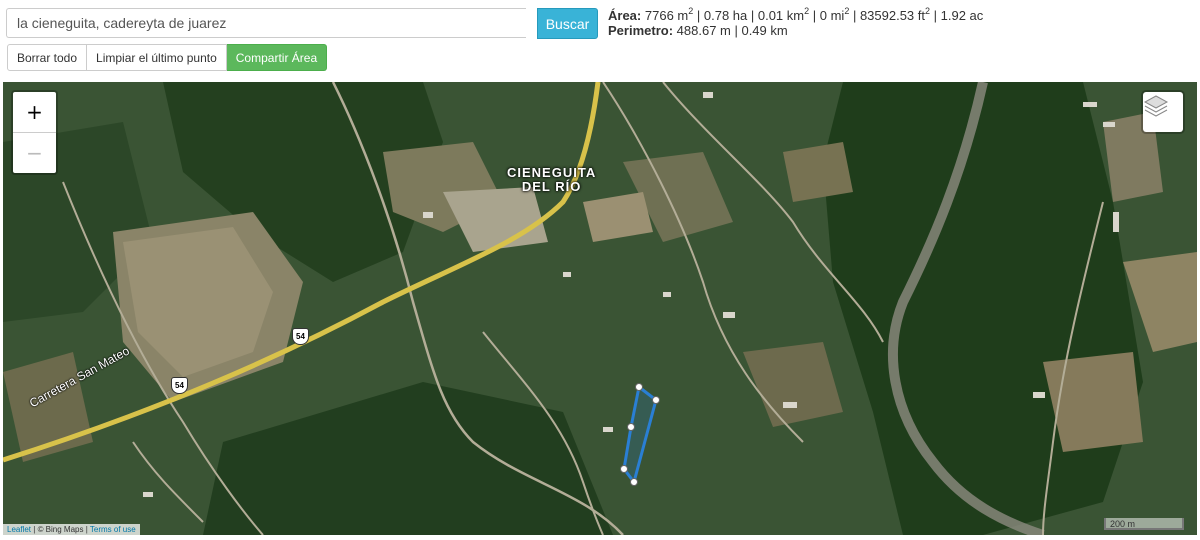  I want to click on perimeter-readout: Perimetro: 488.67 m | 0.49 km, so click(795, 30).